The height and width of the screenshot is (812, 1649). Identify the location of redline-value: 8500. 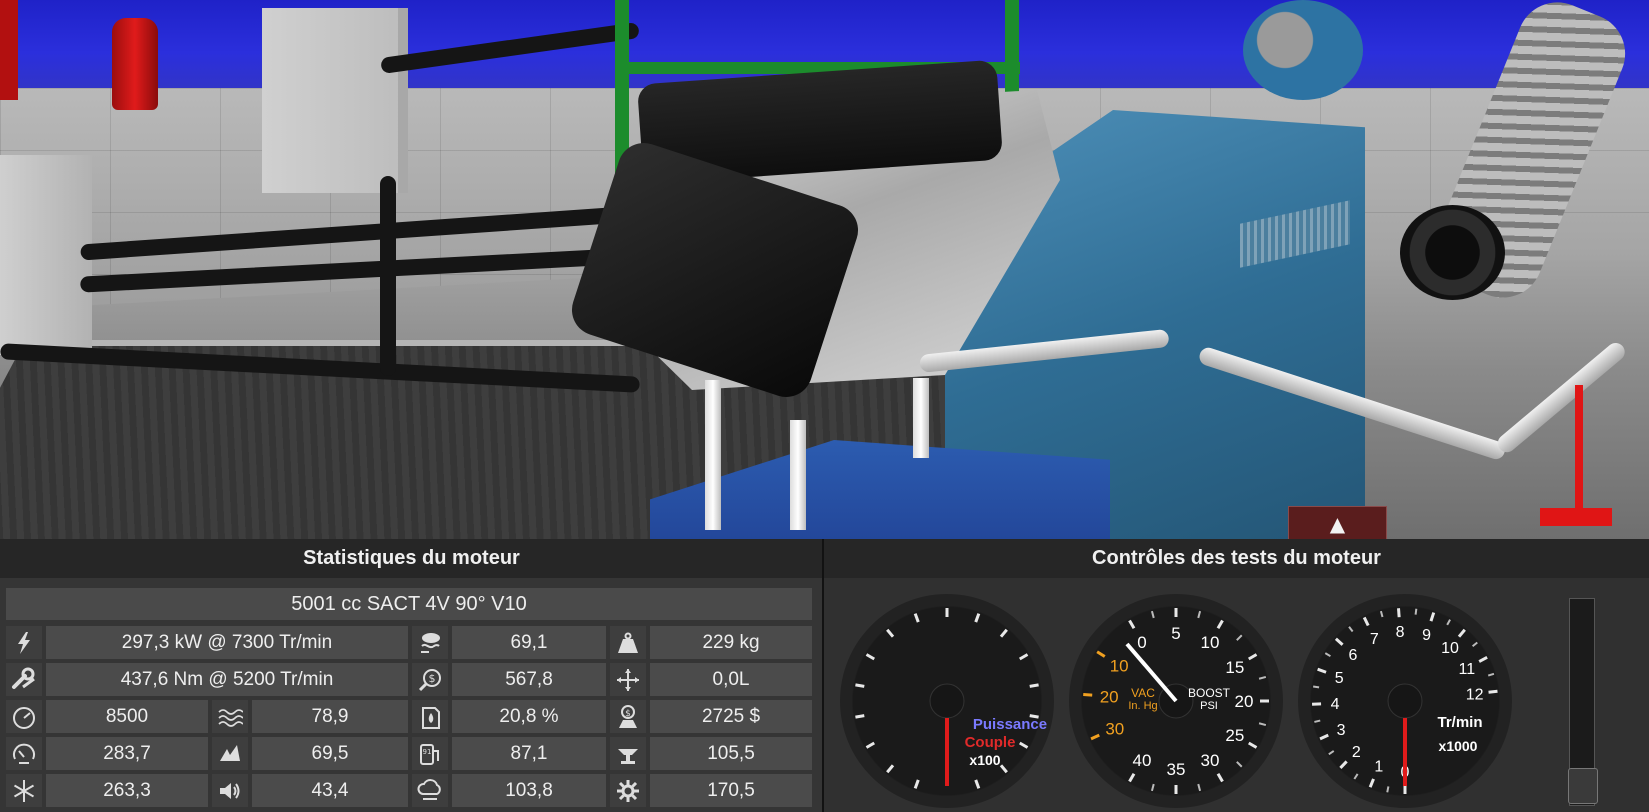
(127, 716).